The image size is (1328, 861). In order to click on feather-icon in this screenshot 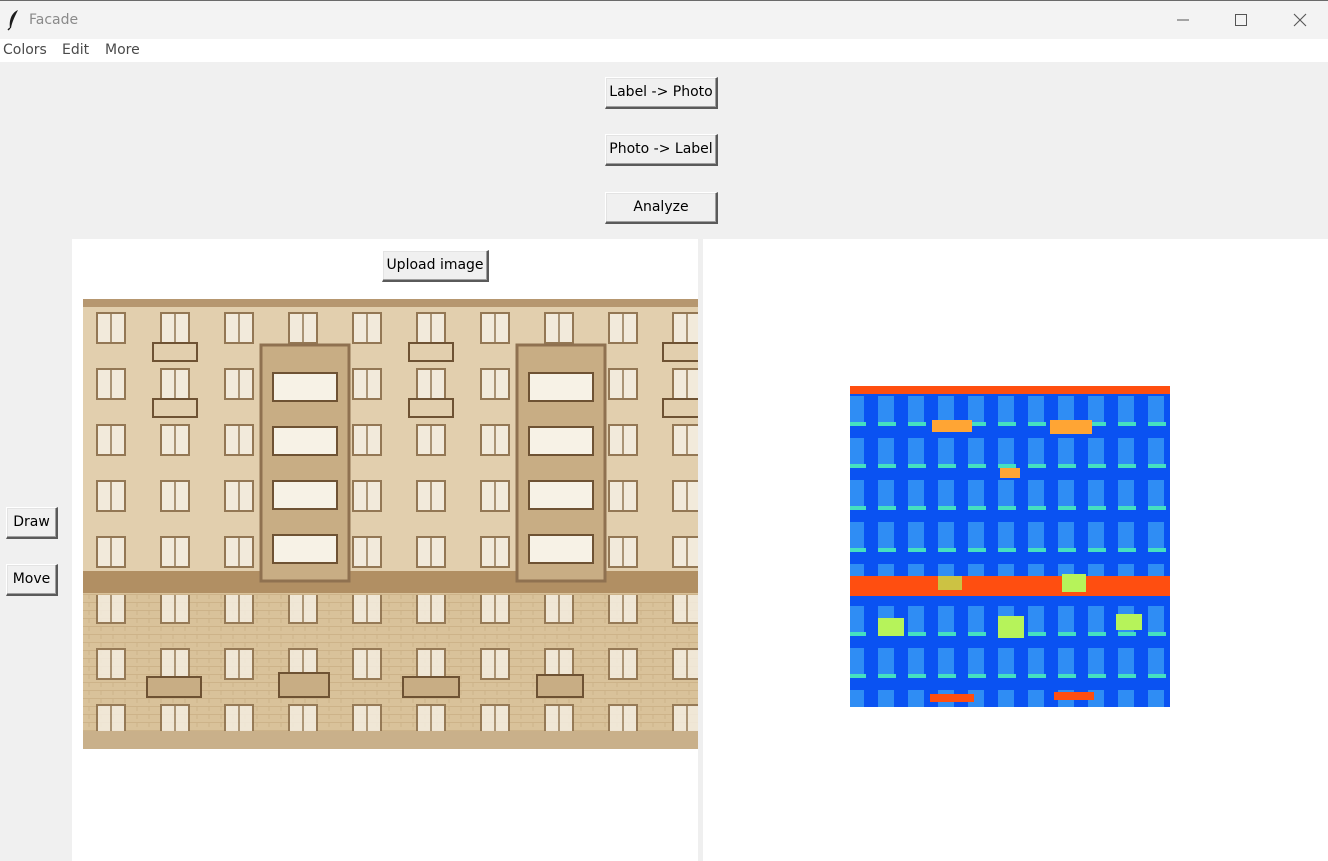, I will do `click(12, 20)`.